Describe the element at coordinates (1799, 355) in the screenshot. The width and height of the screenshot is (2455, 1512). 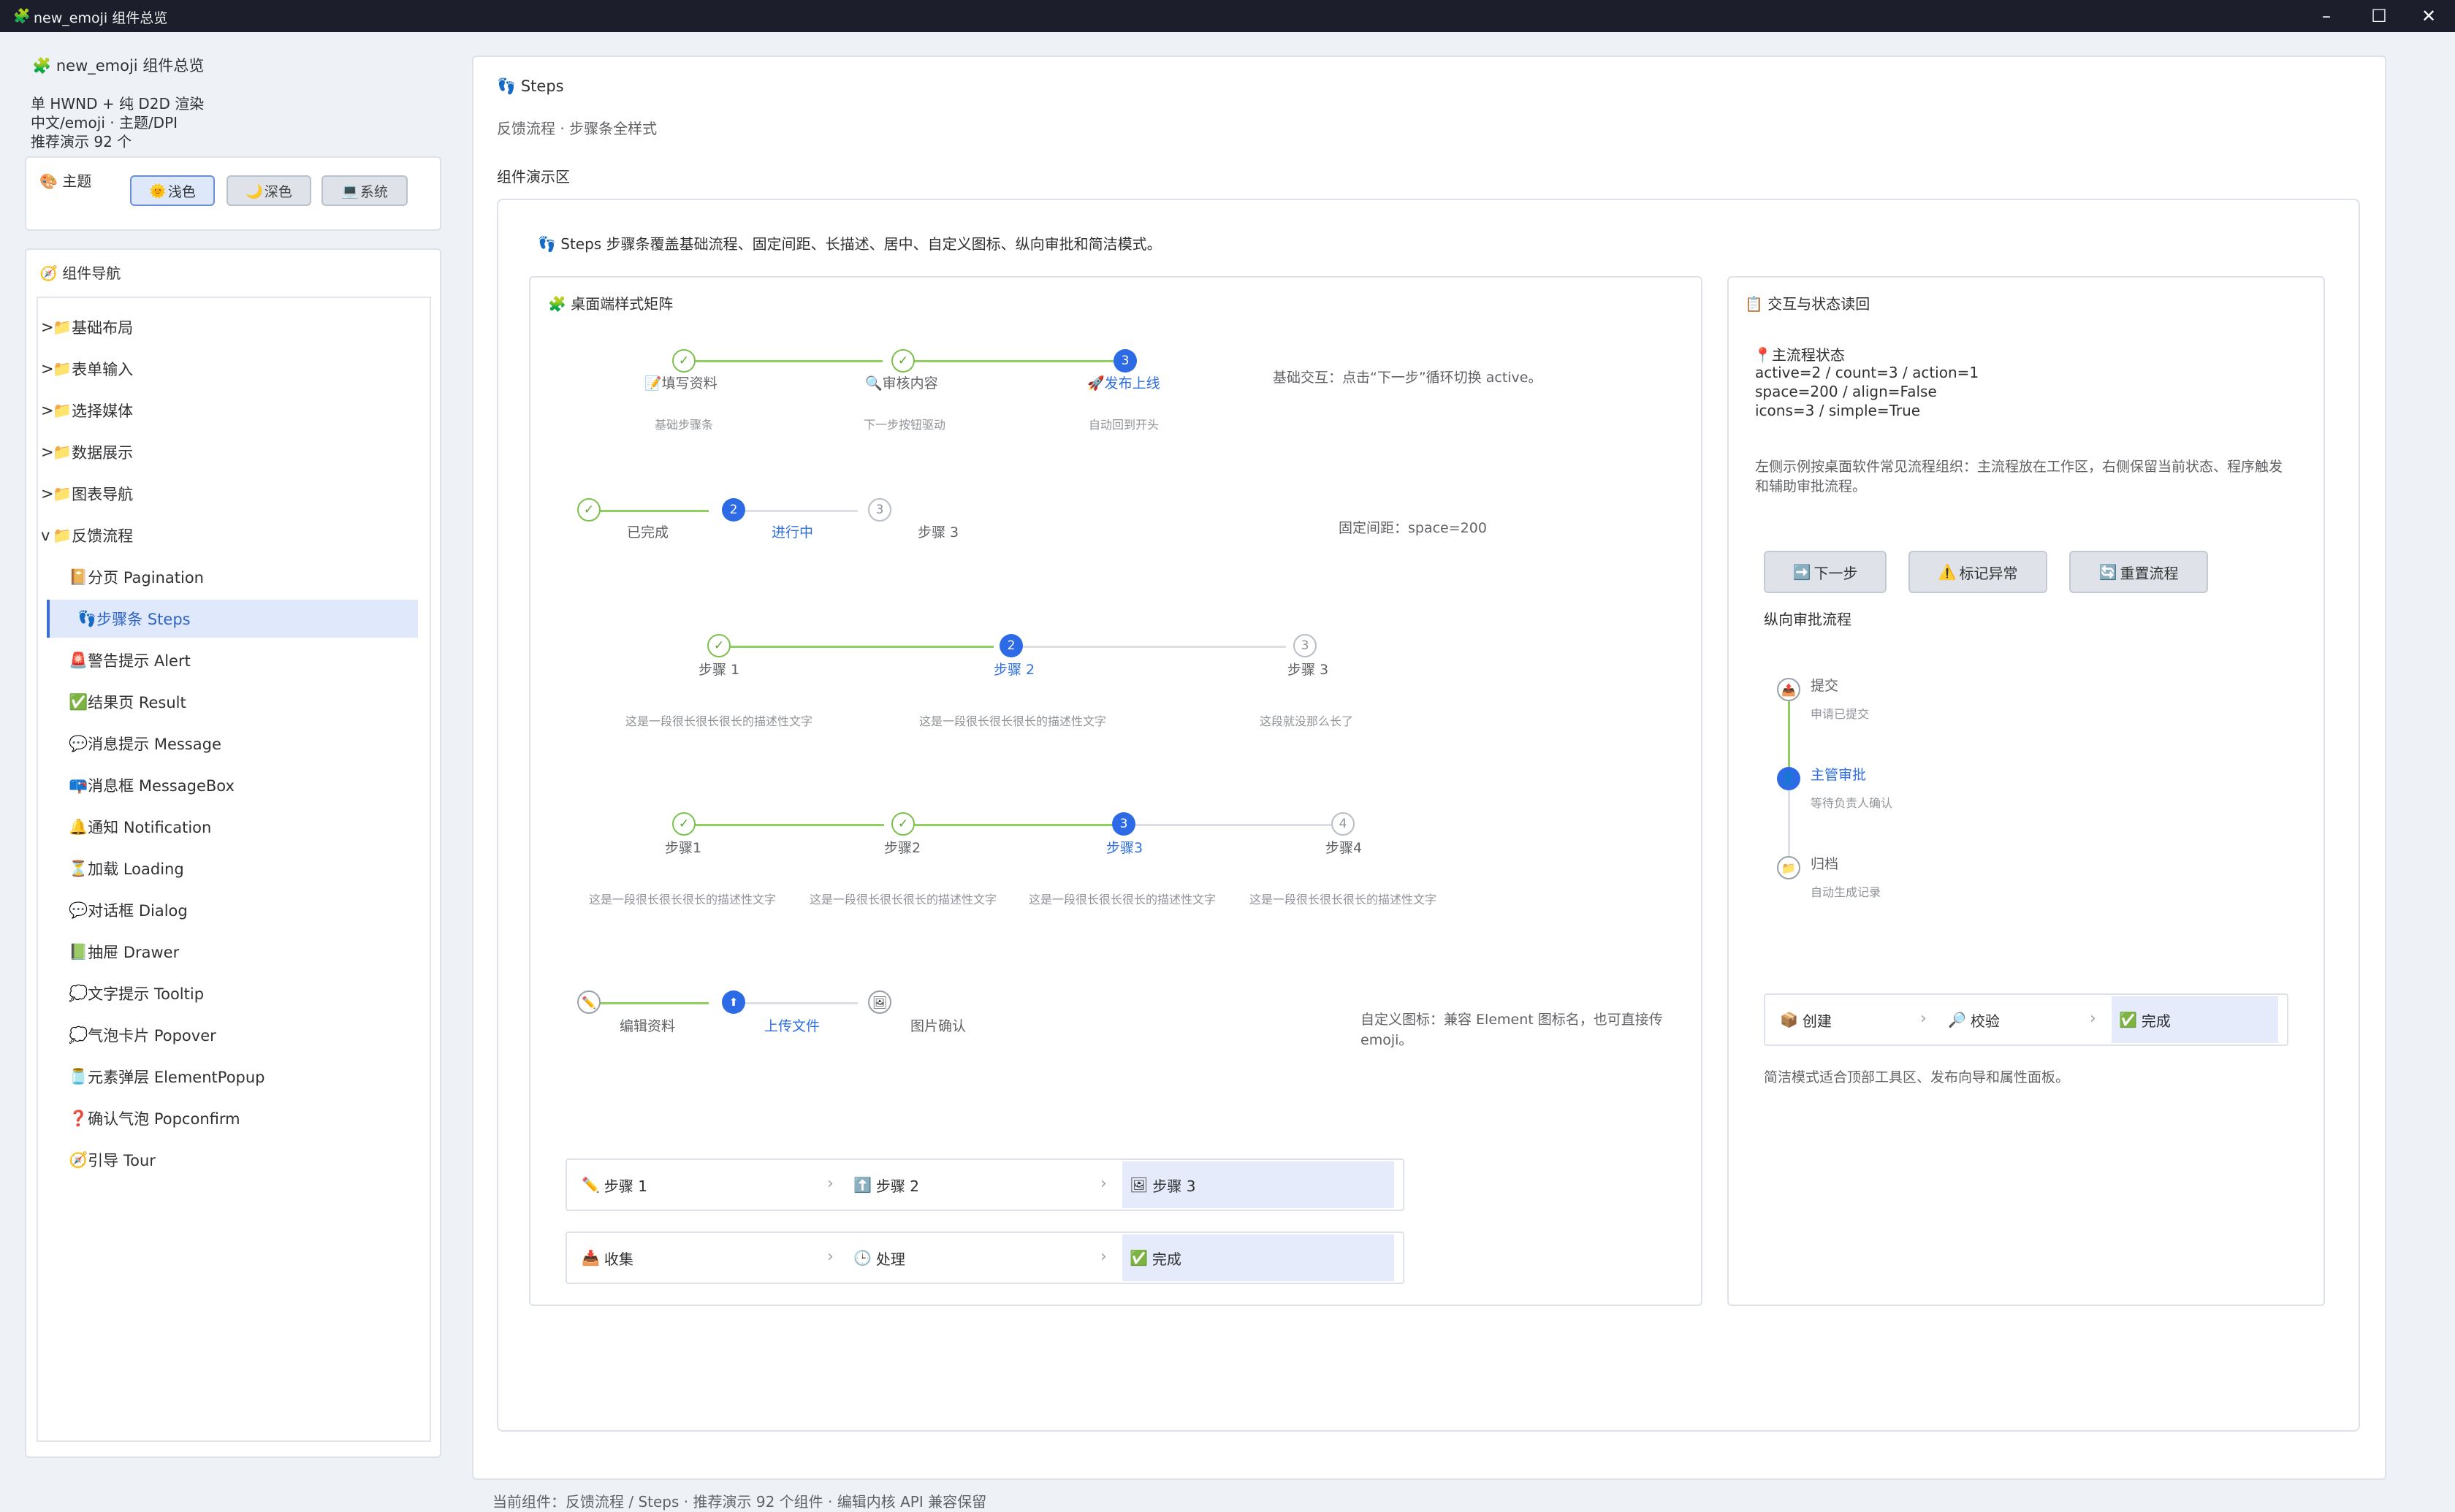
I see `status-title: 📍主流程状态` at that location.